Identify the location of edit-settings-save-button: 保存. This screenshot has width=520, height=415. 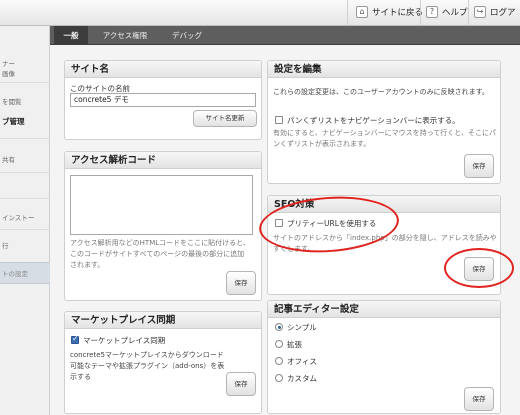
(479, 166).